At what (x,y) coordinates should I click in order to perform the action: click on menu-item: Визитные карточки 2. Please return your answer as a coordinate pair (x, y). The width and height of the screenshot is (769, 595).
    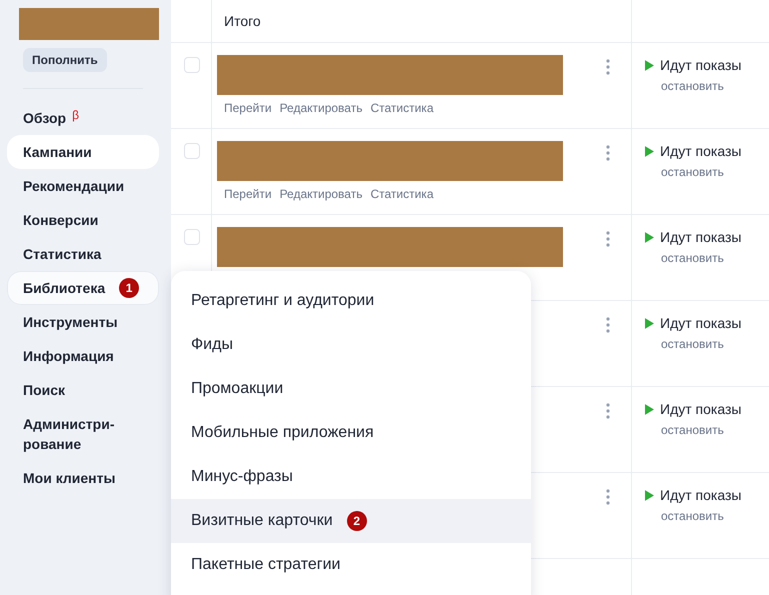
    Looking at the image, I should click on (351, 521).